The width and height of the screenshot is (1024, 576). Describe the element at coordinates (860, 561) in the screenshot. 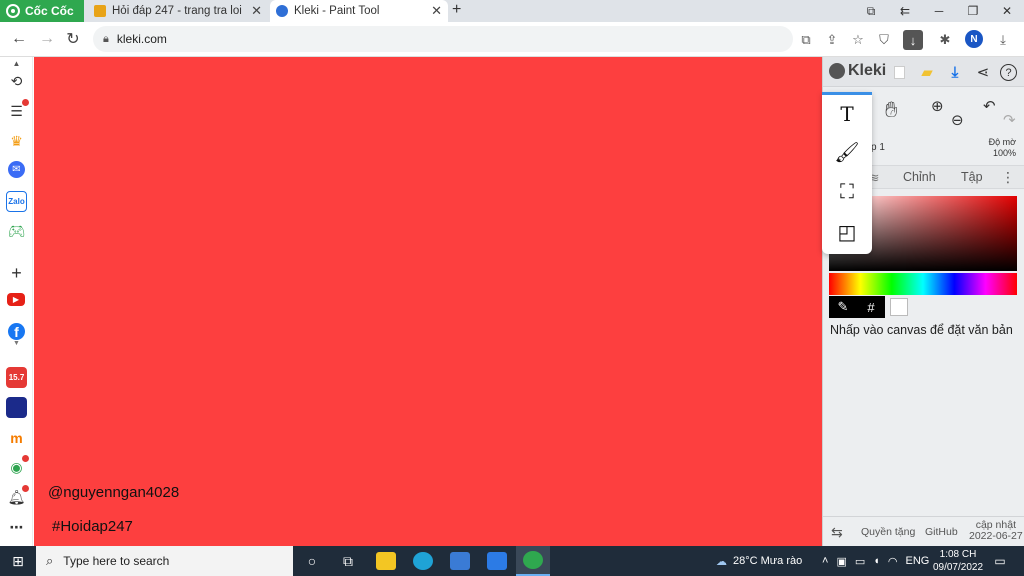

I see `battery-icon: ▭` at that location.